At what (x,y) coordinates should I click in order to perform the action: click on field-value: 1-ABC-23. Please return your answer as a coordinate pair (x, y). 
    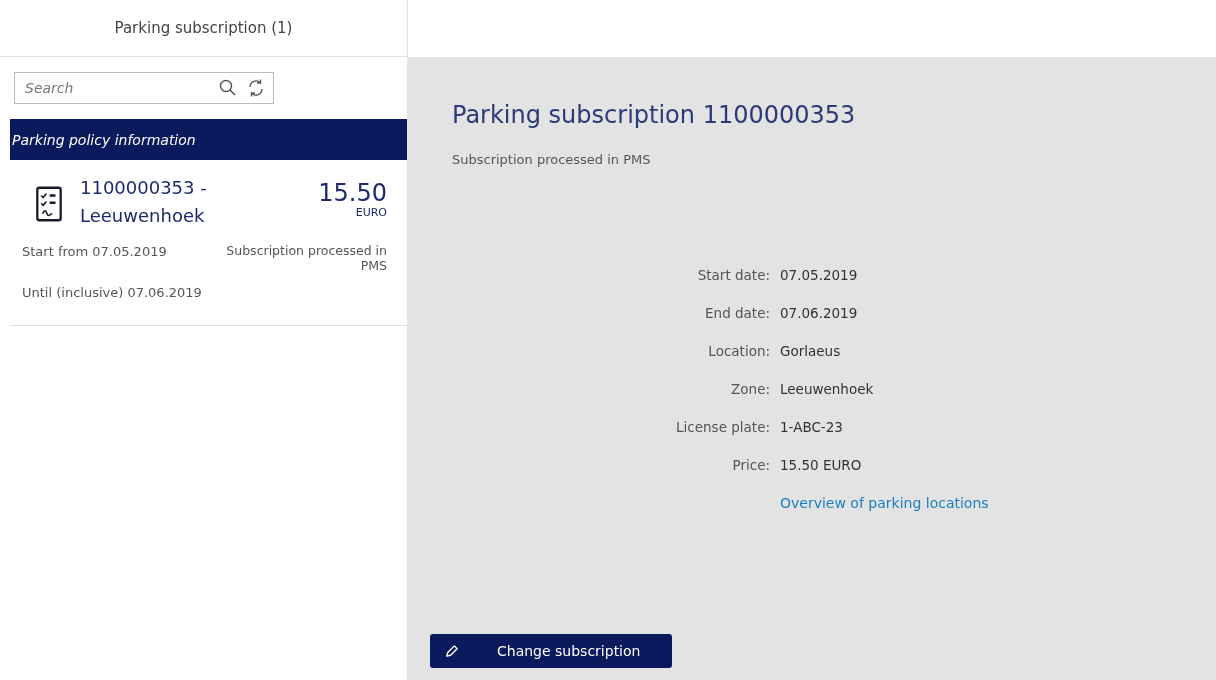
    Looking at the image, I should click on (811, 427).